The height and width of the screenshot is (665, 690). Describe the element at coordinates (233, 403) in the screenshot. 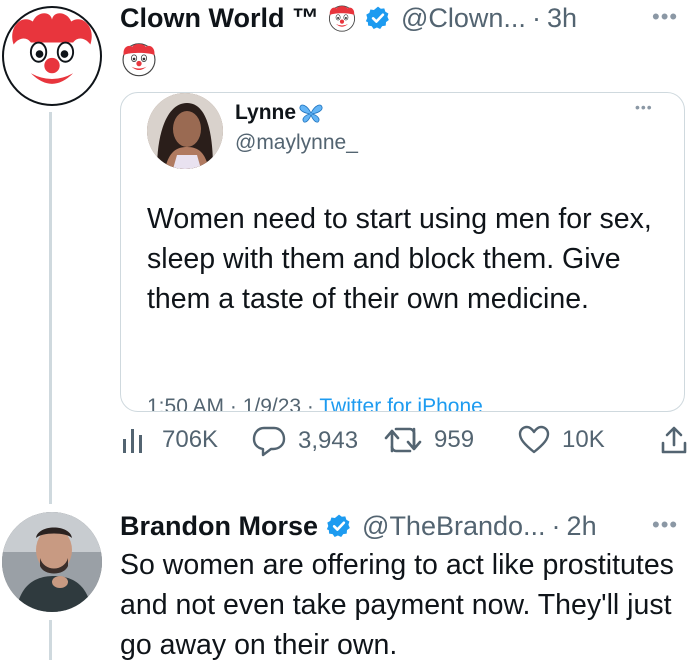

I see `quoted-timestamp: 1:50 AM · 1/9/23 ·` at that location.